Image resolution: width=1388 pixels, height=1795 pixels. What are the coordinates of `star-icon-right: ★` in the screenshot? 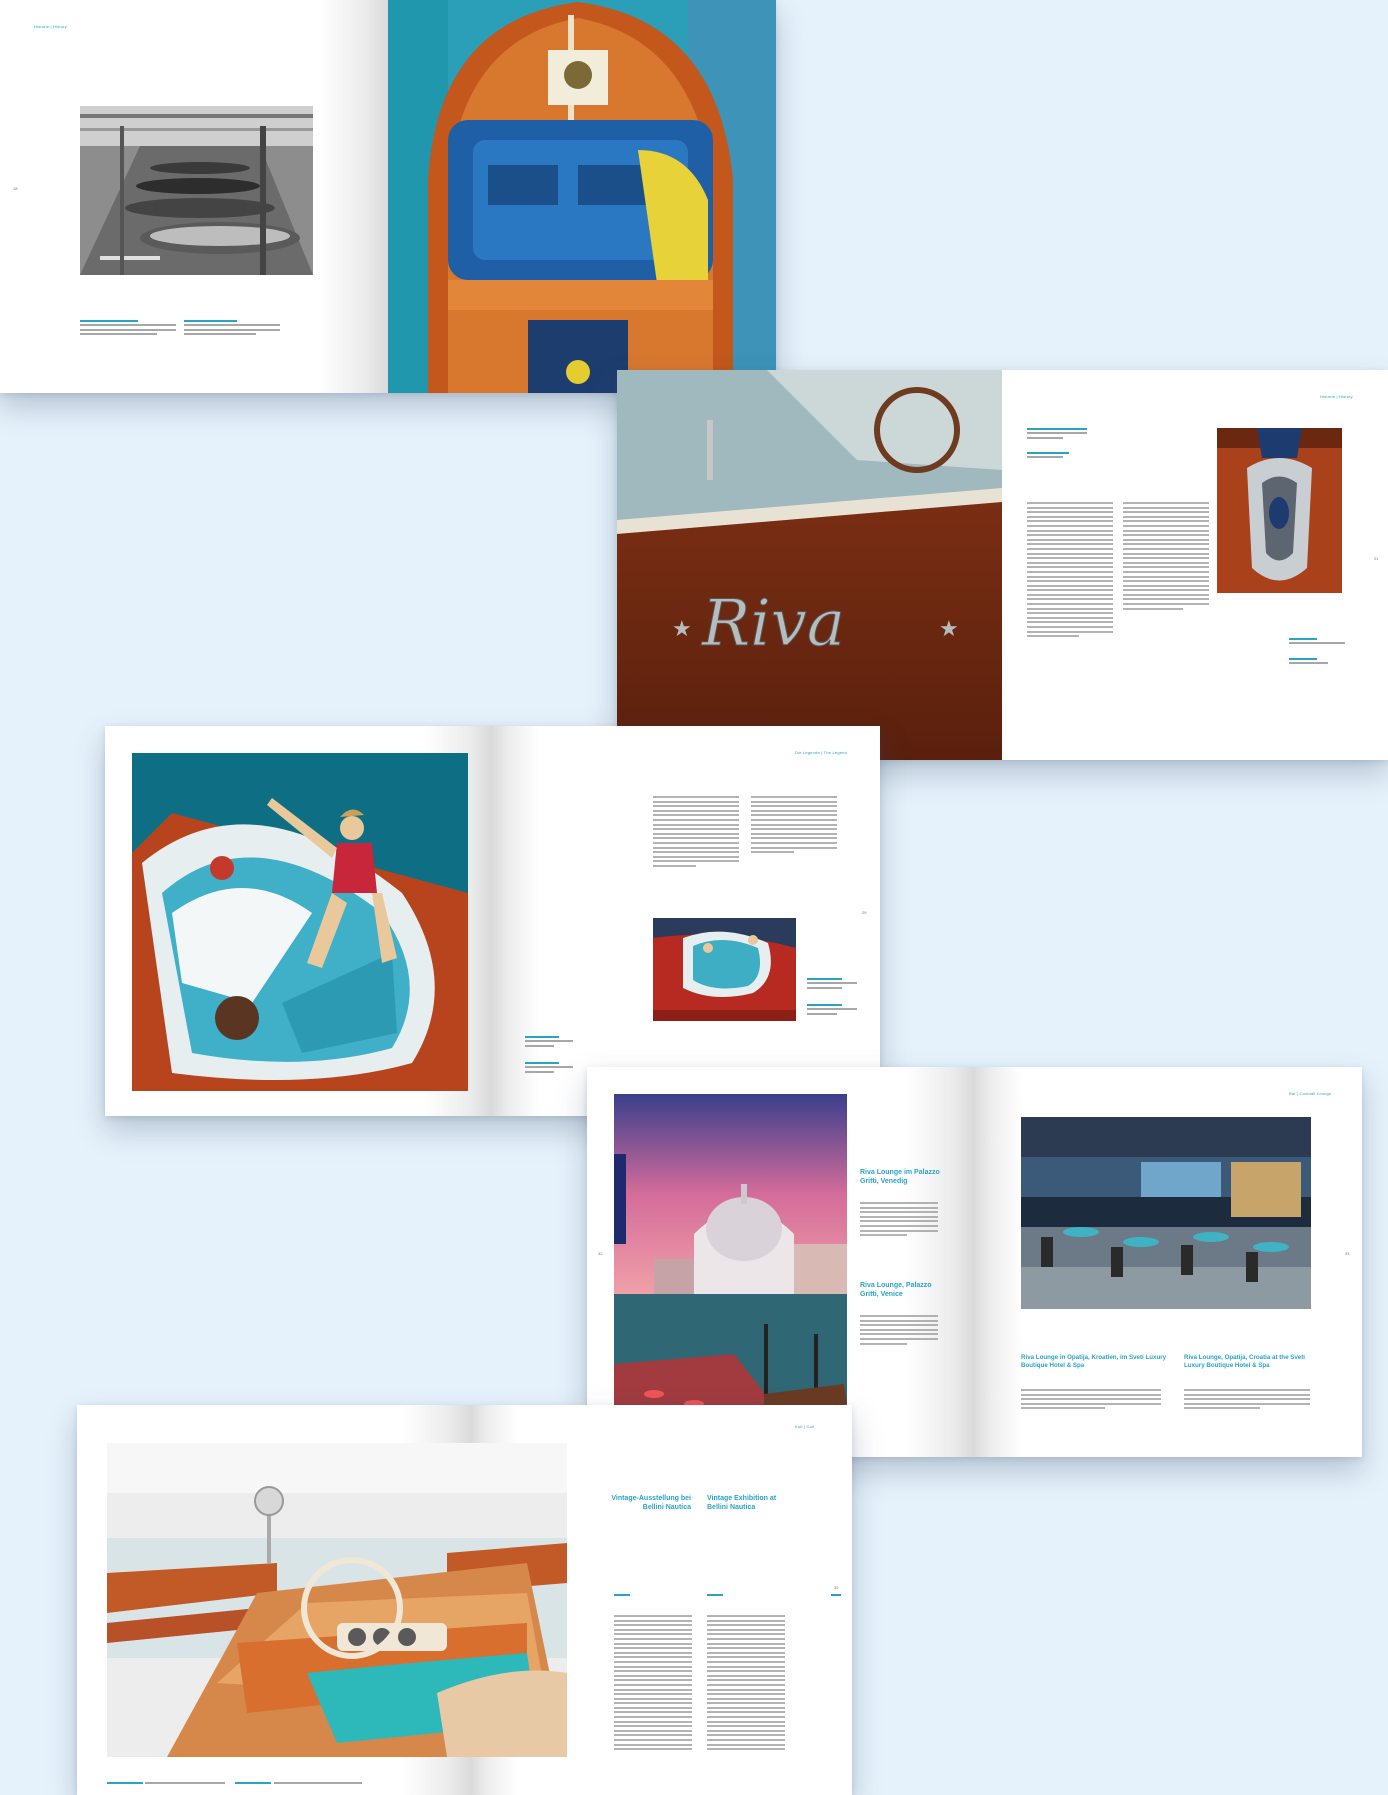 It's located at (949, 628).